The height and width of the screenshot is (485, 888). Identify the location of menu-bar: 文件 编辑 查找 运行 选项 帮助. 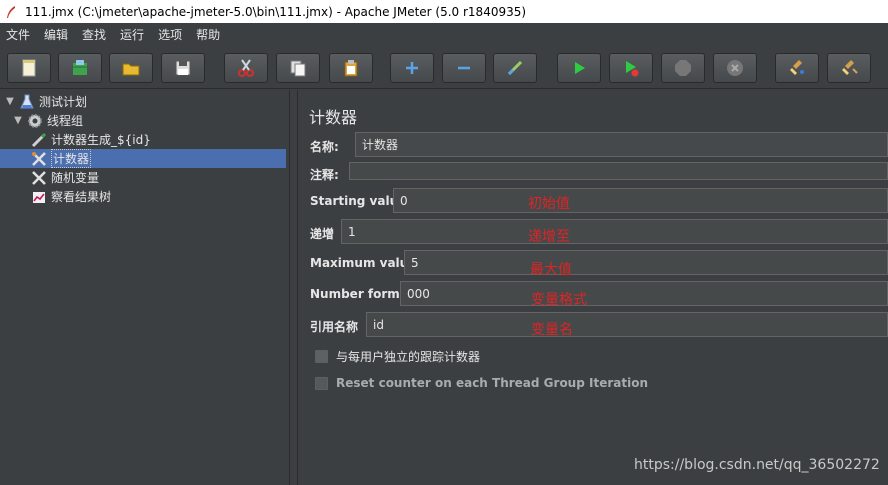
(444, 34).